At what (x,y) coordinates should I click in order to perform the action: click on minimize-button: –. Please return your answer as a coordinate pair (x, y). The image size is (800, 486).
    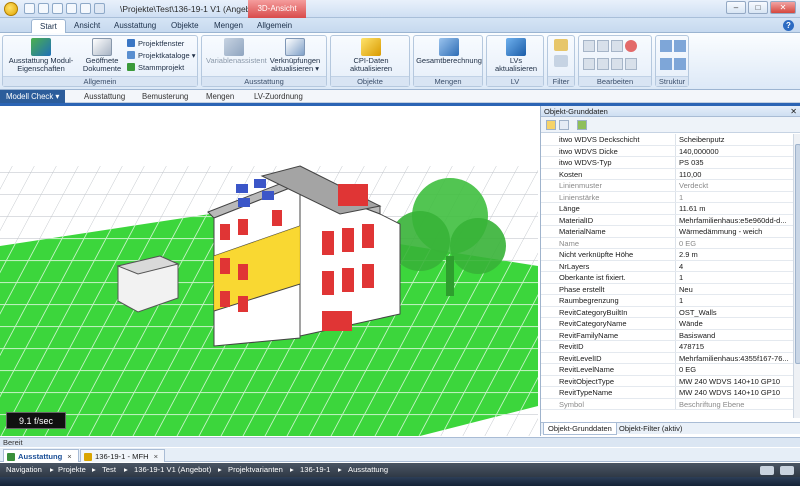
    Looking at the image, I should click on (736, 7).